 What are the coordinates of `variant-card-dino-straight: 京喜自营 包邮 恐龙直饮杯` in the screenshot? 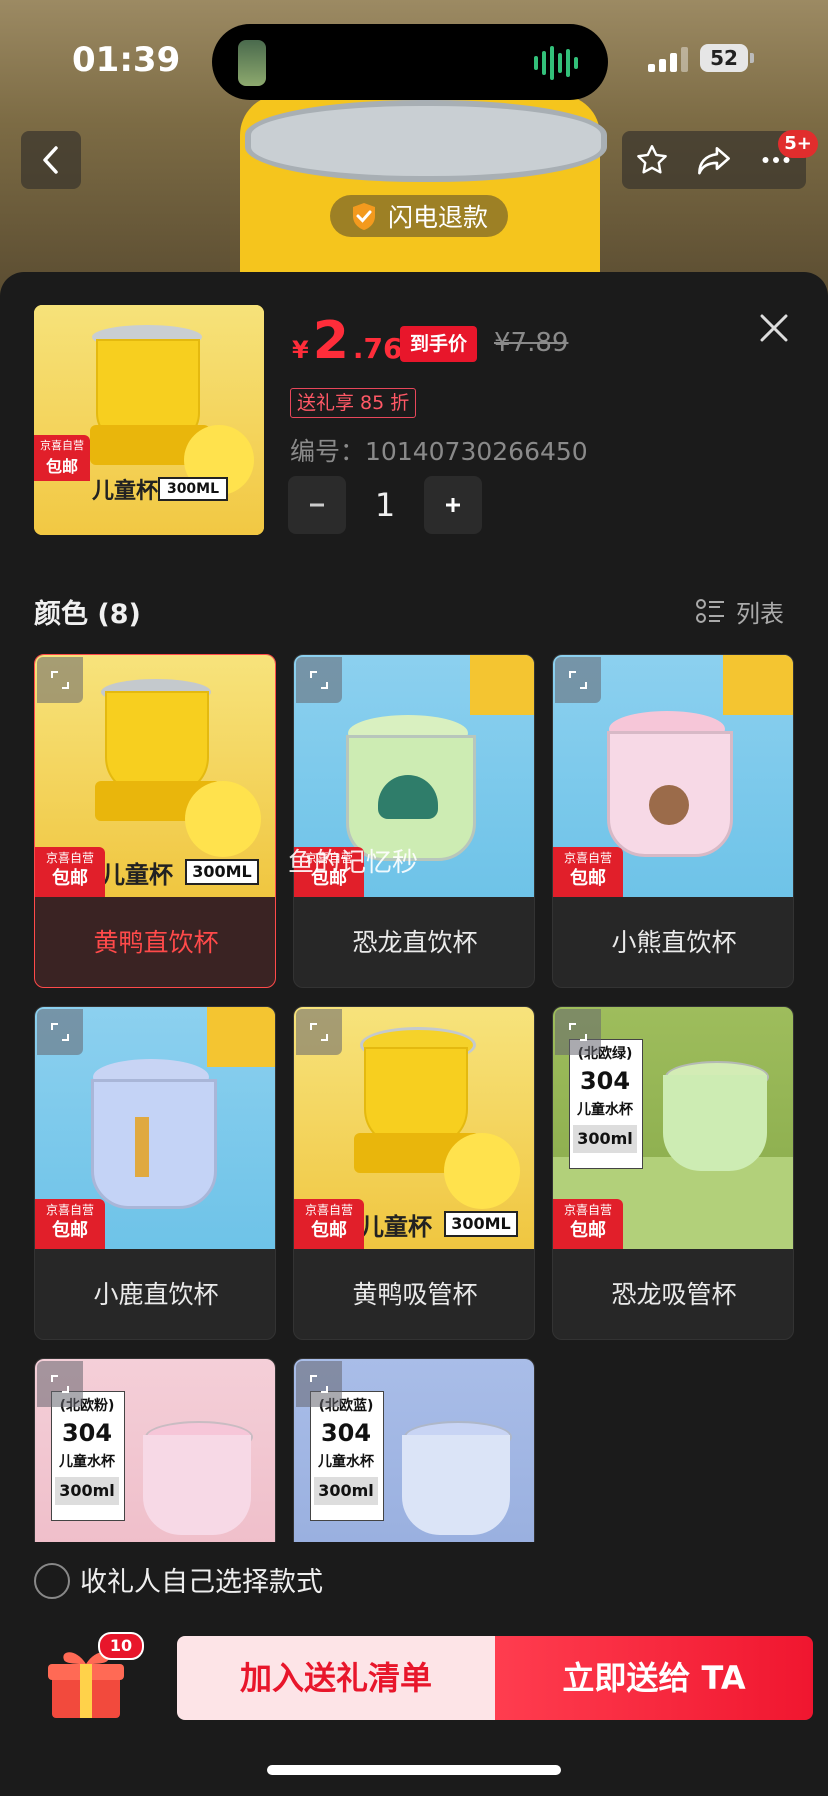 It's located at (414, 821).